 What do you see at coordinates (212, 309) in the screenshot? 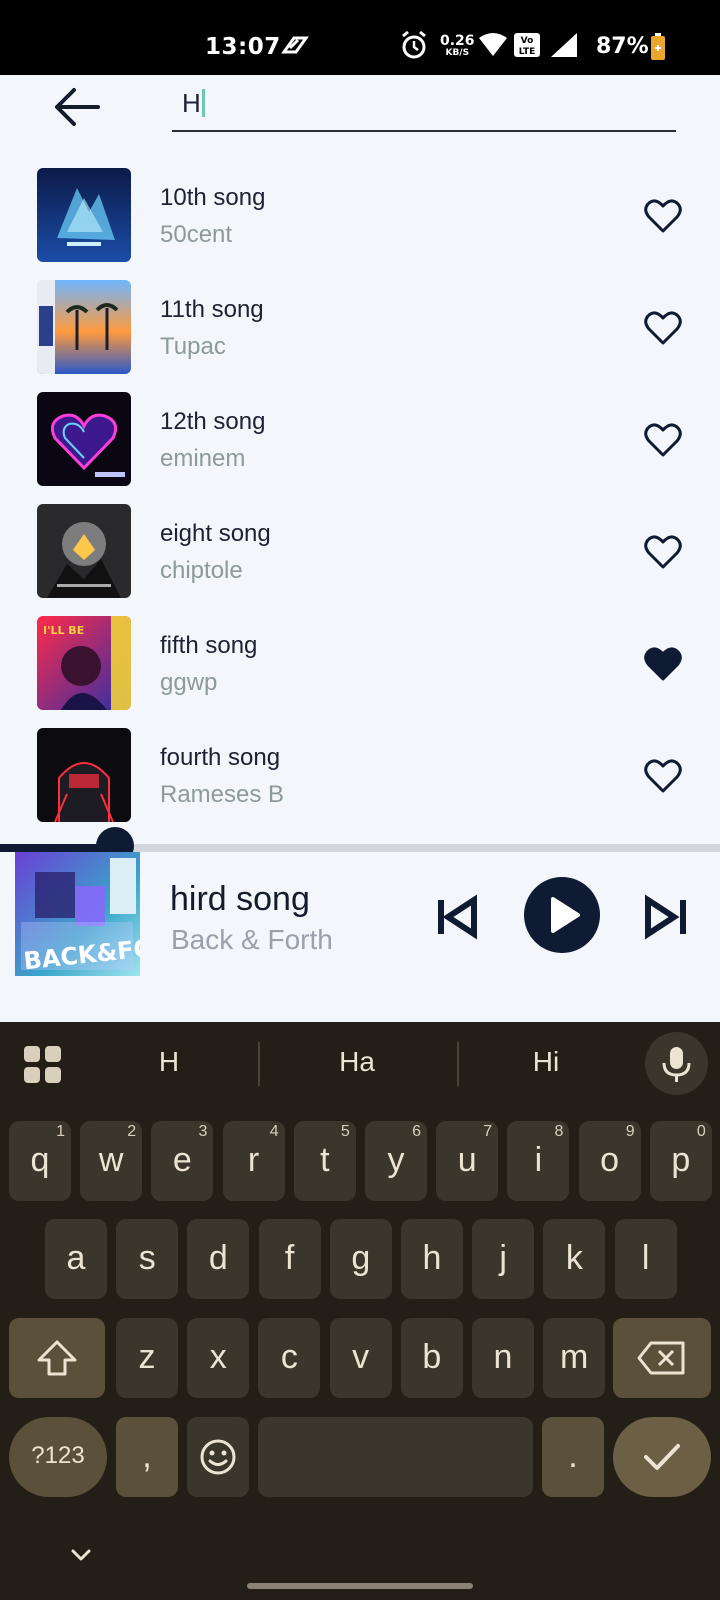
I see `song-title: 11th song` at bounding box center [212, 309].